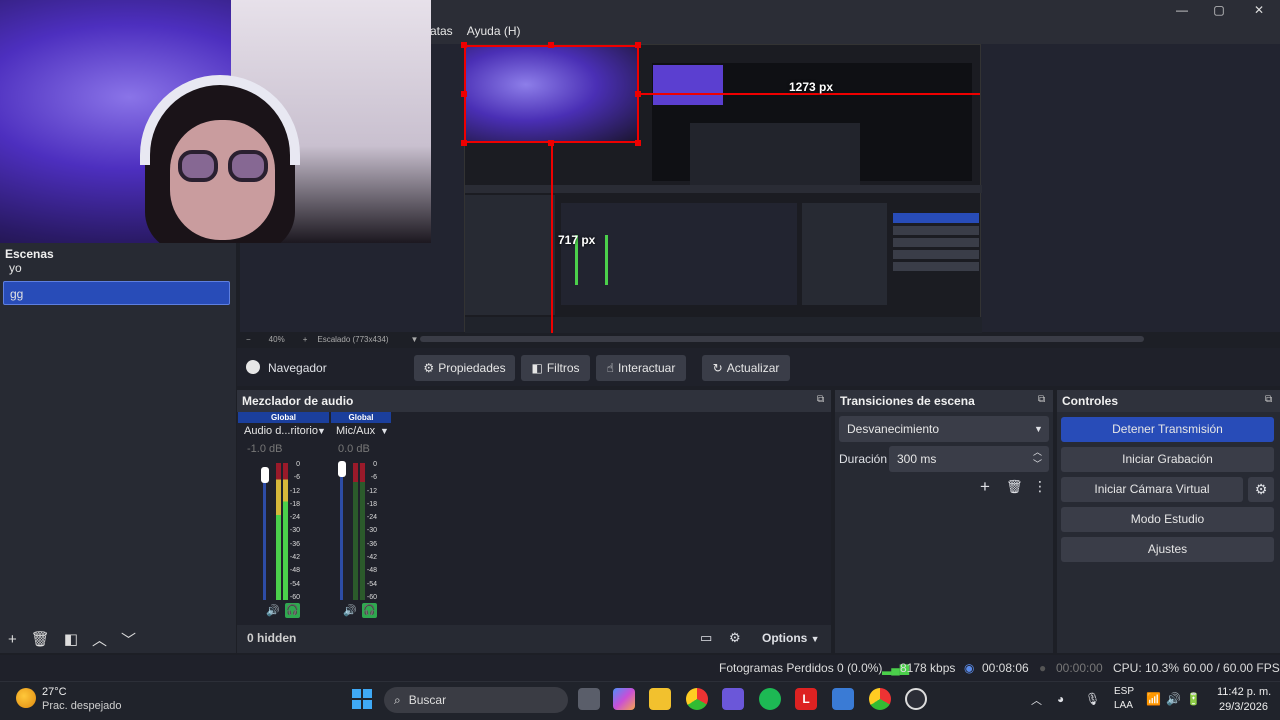 The height and width of the screenshot is (720, 1280). What do you see at coordinates (1167, 429) in the screenshot?
I see `stop-streaming-button: Detener Transmisión` at bounding box center [1167, 429].